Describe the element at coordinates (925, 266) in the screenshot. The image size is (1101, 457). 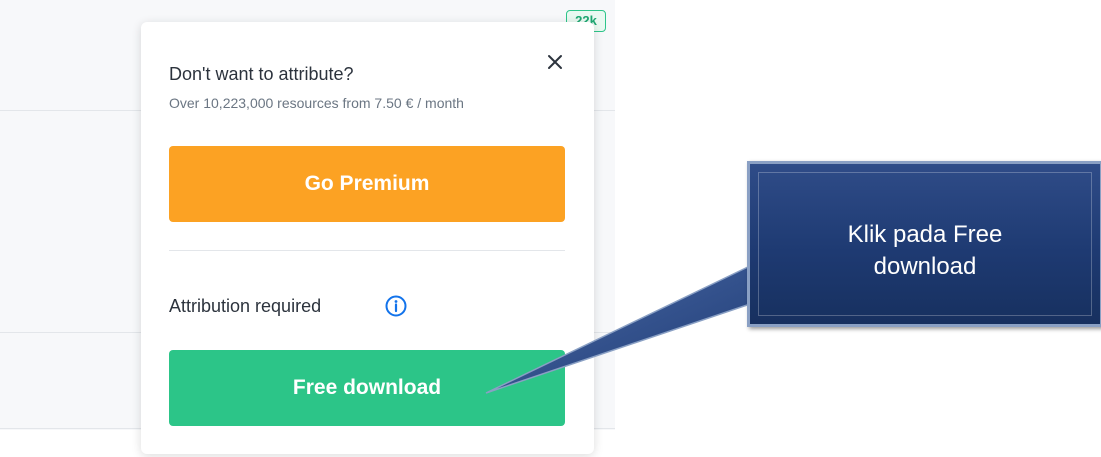
I see `callout-line-2: download` at that location.